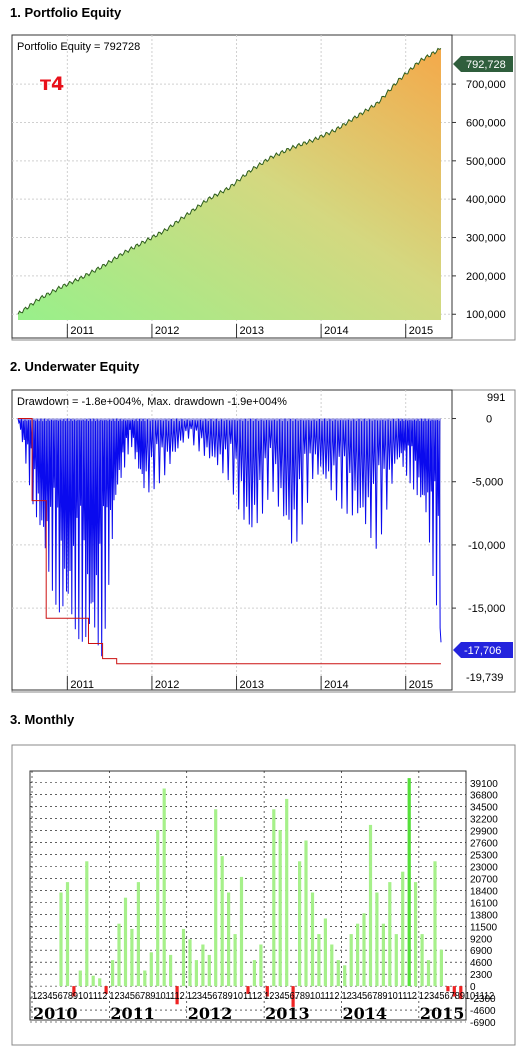  Describe the element at coordinates (484, 678) in the screenshot. I see `underwater-bottom-label: -19,739` at that location.